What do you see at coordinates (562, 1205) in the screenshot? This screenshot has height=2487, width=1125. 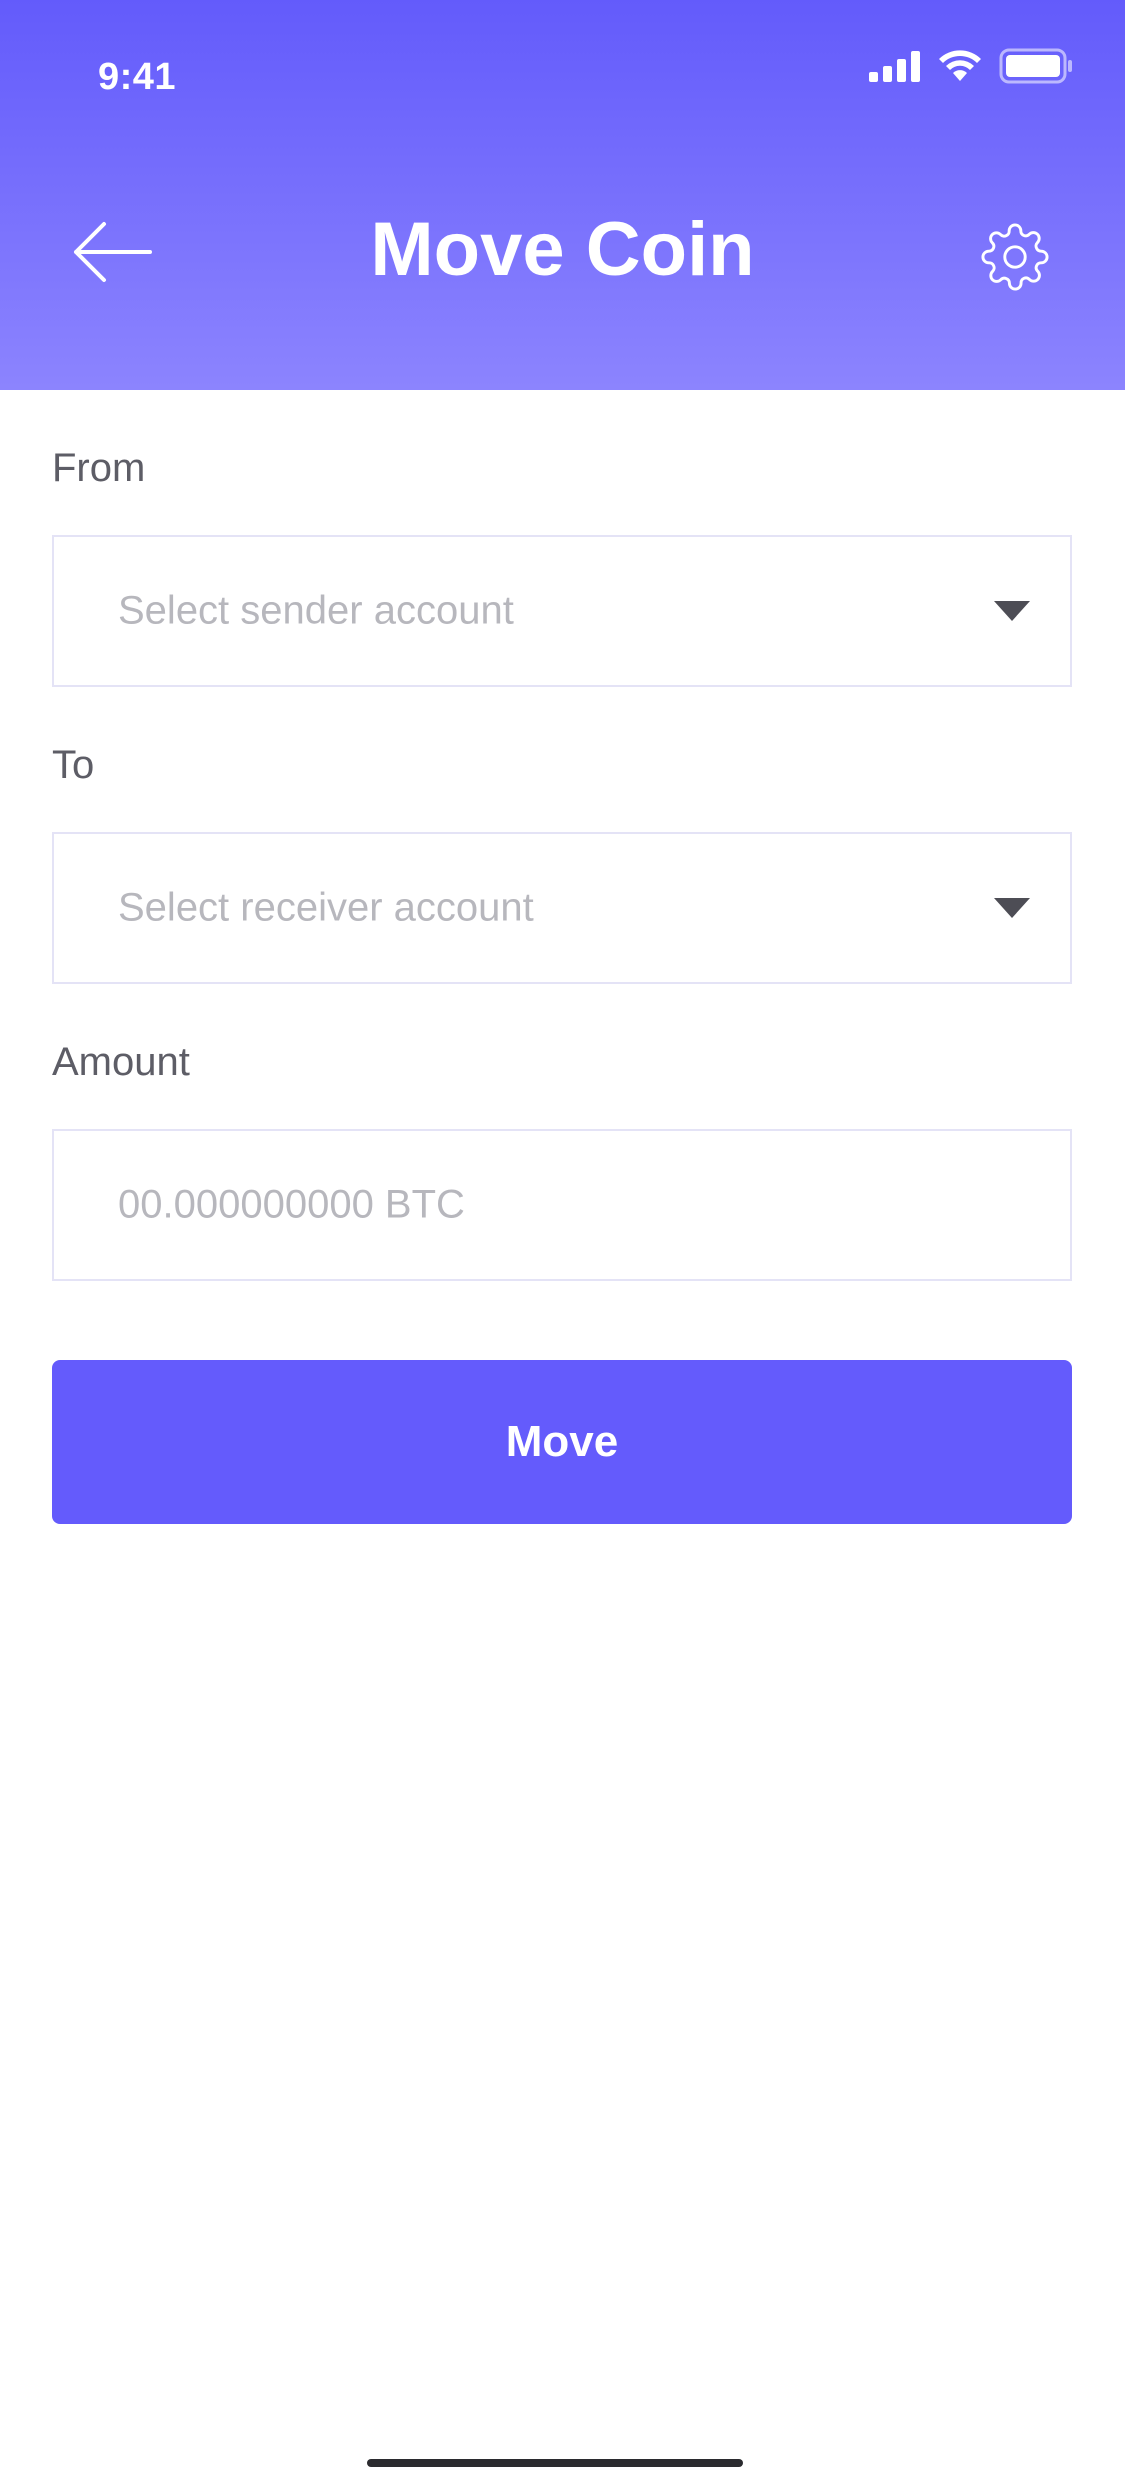 I see `amount-input: 00.000000000 BTC` at bounding box center [562, 1205].